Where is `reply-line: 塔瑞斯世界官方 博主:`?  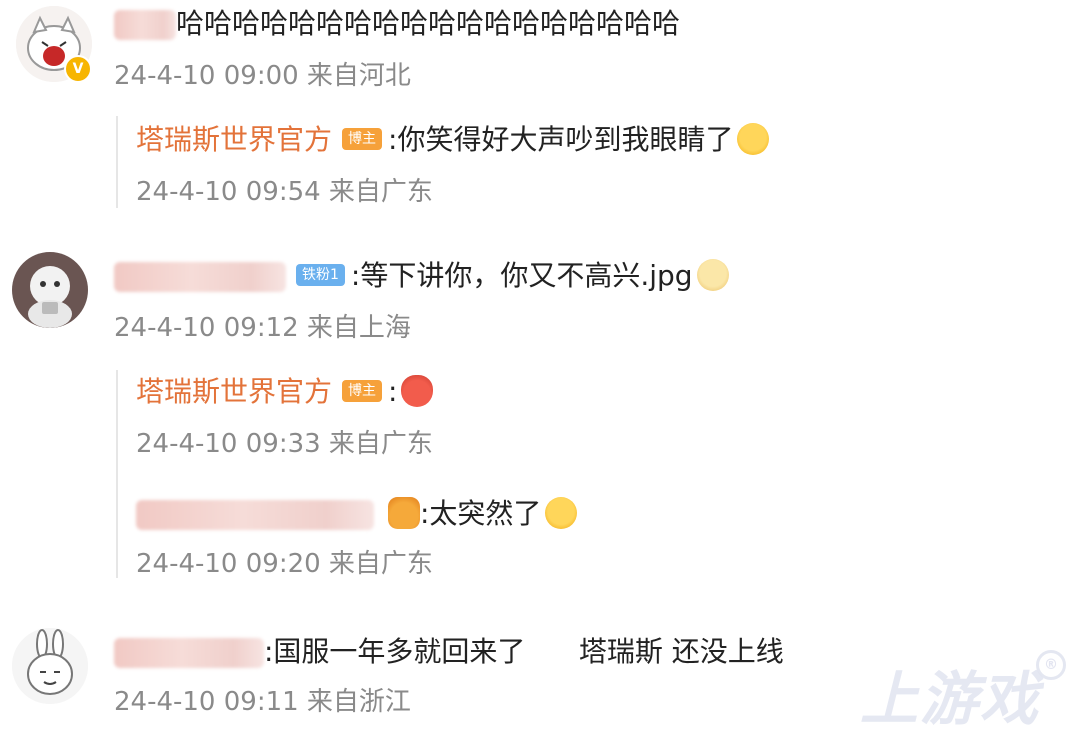 reply-line: 塔瑞斯世界官方 博主: is located at coordinates (285, 392).